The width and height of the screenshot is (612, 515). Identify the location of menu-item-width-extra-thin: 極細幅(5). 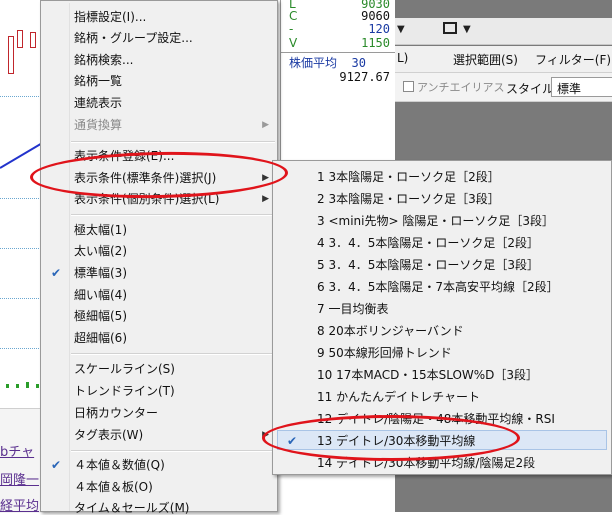
(100, 316).